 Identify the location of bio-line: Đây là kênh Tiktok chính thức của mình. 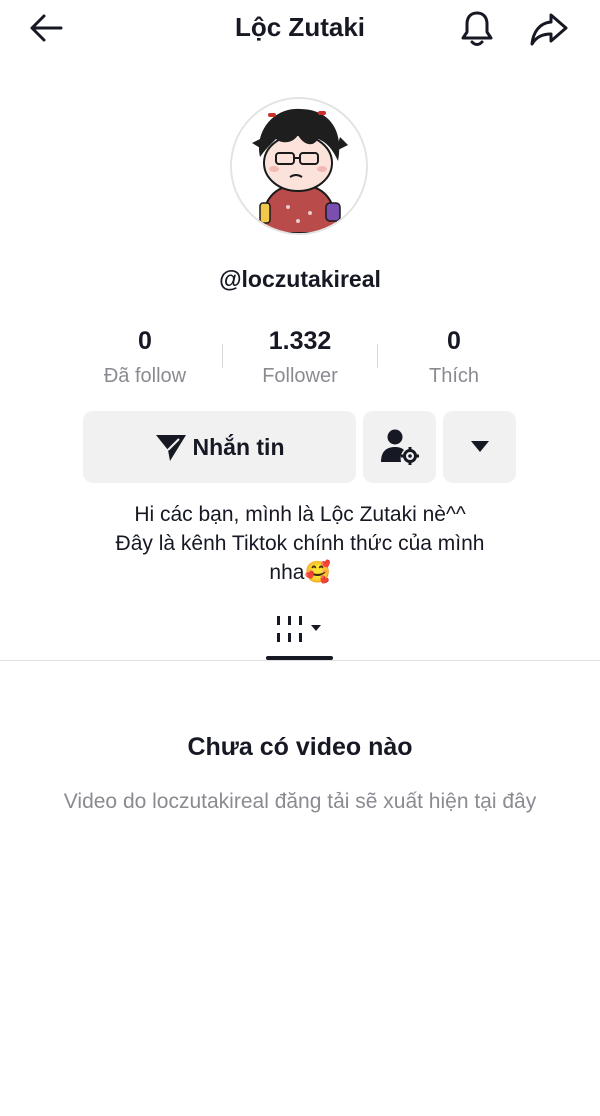
(300, 543).